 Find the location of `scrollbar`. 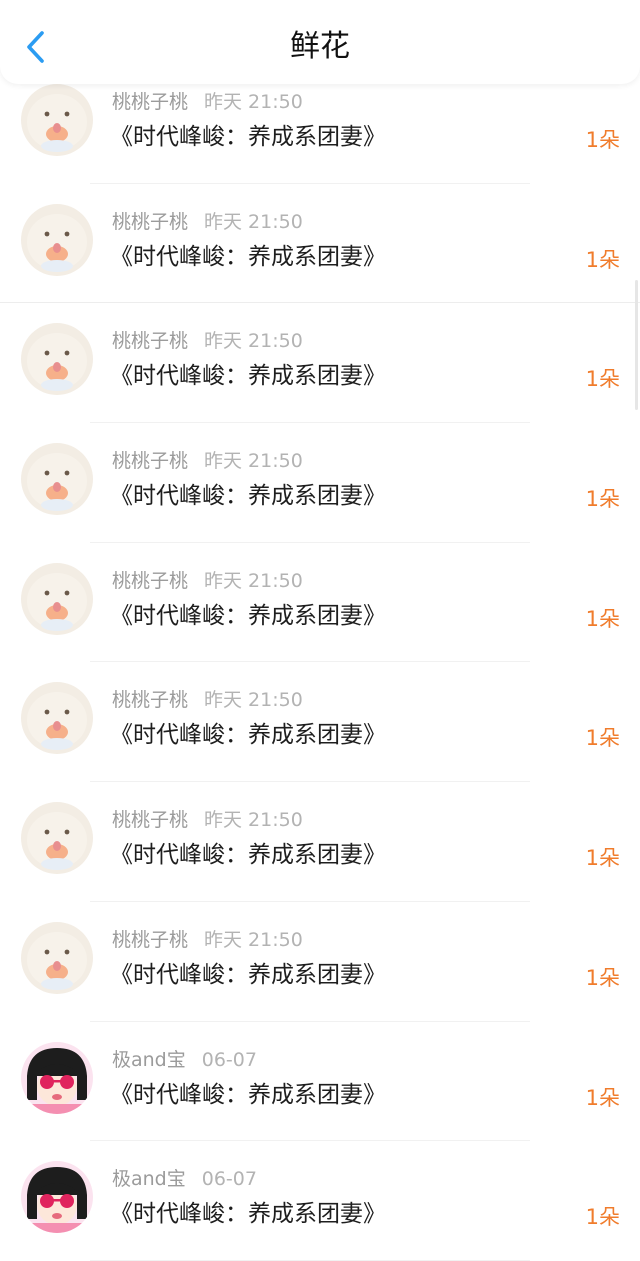

scrollbar is located at coordinates (636, 345).